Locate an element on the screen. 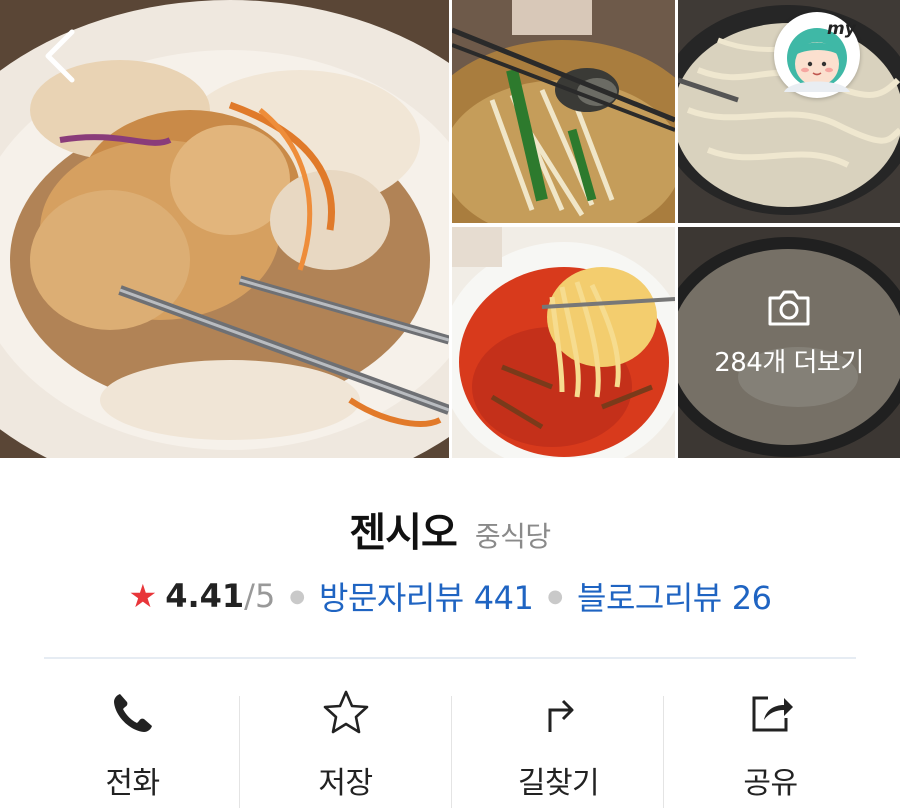  save-button: 저장 is located at coordinates (345, 734).